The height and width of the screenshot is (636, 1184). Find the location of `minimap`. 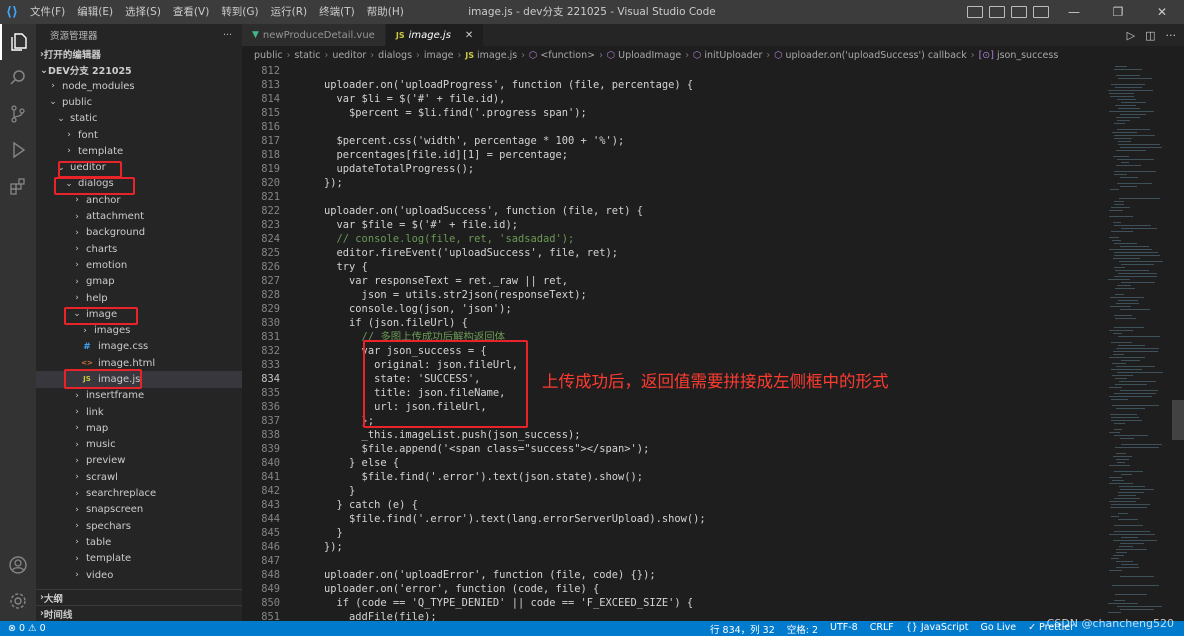

minimap is located at coordinates (1144, 342).